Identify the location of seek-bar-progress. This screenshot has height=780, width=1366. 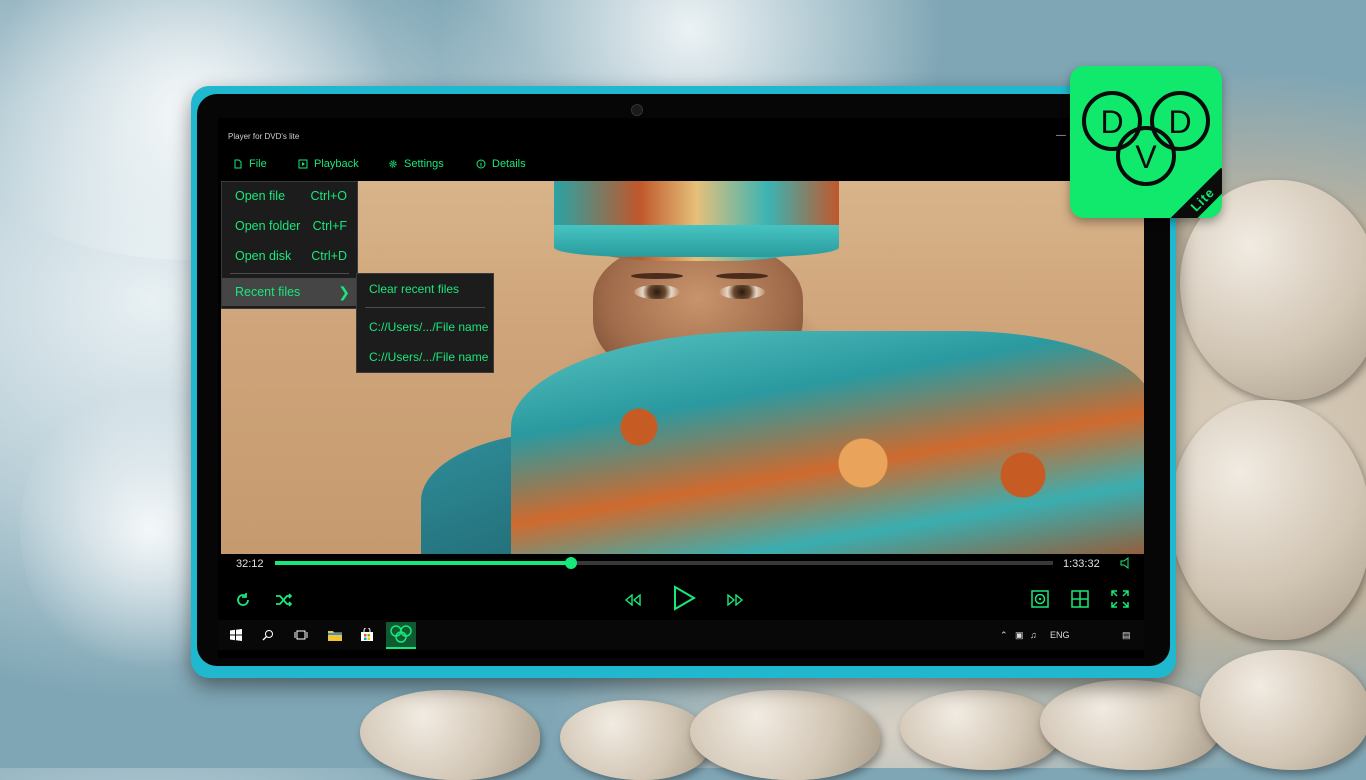
(423, 563).